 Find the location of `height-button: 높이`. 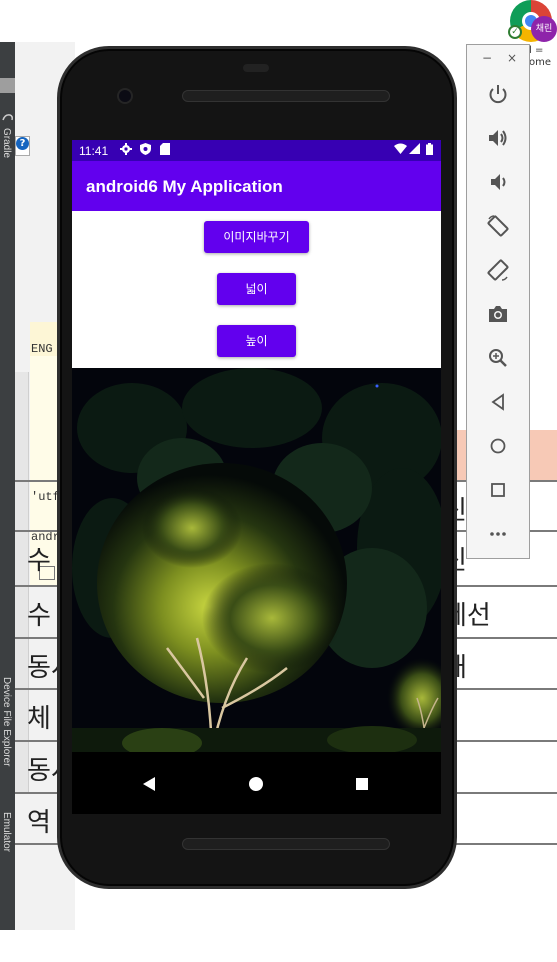

height-button: 높이 is located at coordinates (256, 341).